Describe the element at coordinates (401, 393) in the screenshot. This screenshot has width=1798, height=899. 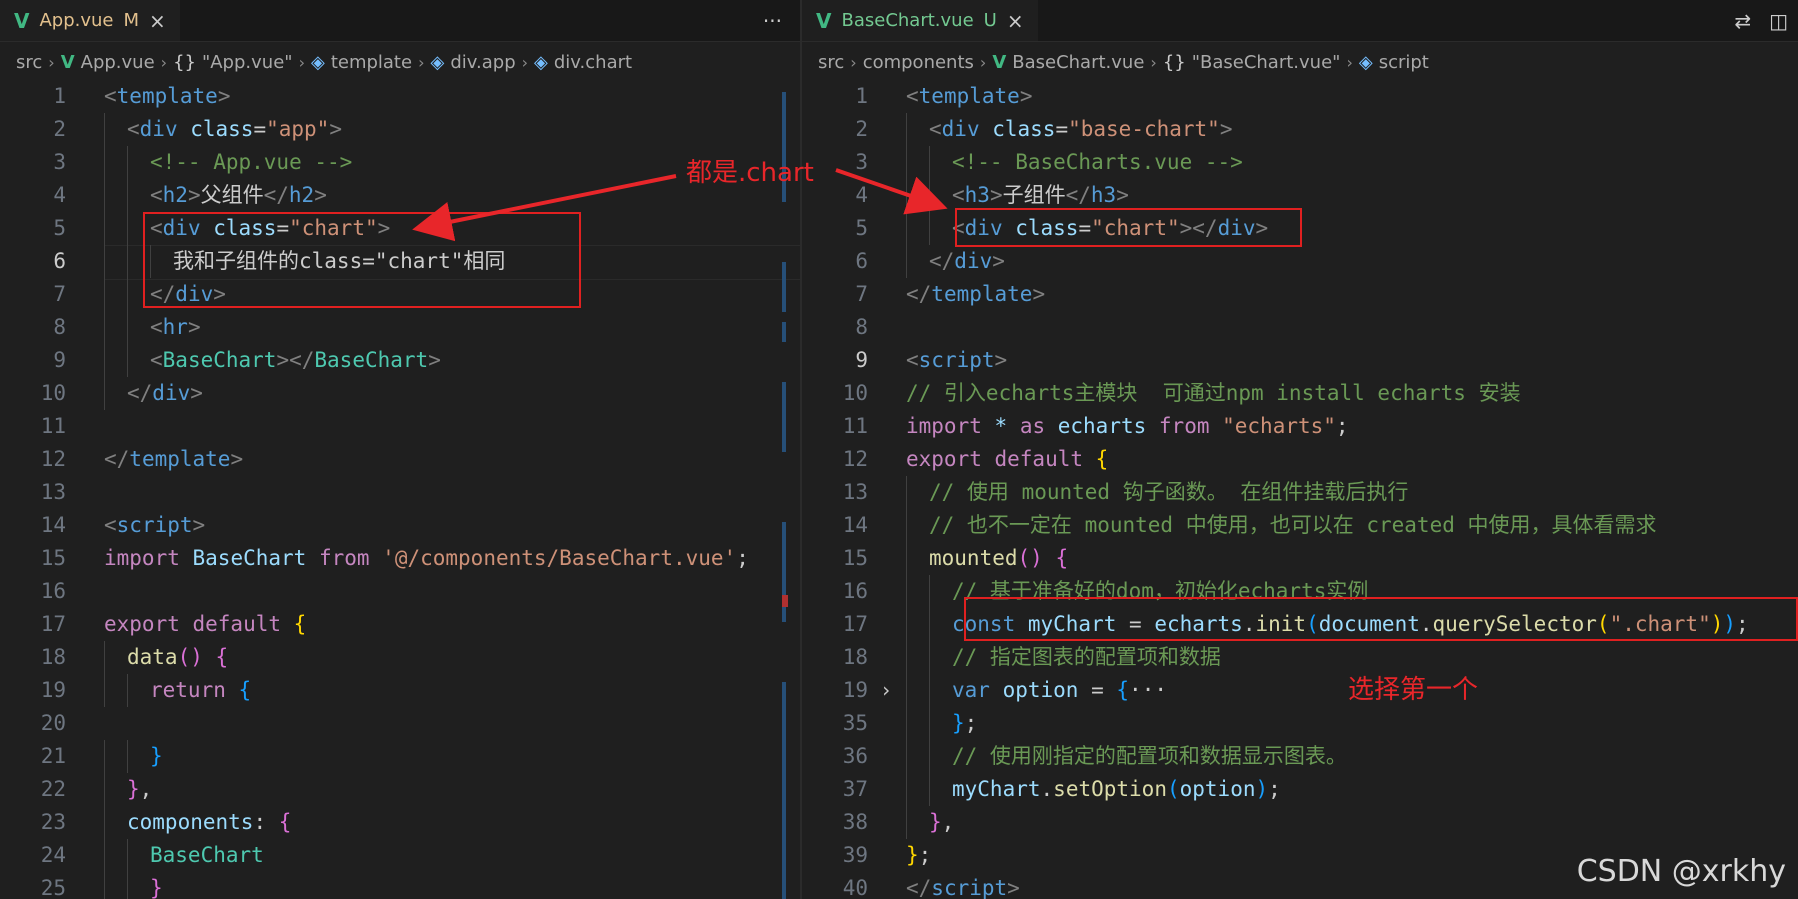
I see `code-line: 10 </div>` at that location.